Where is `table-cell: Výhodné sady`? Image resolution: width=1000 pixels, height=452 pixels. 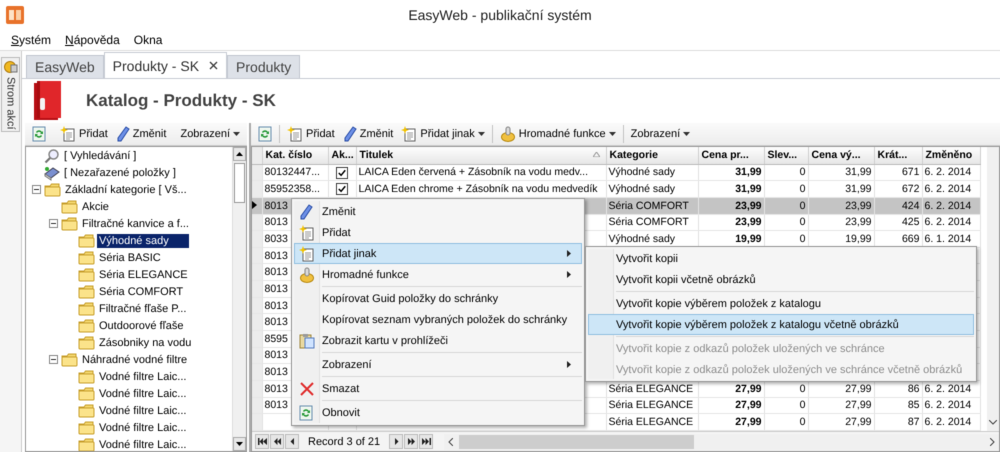
table-cell: Výhodné sady is located at coordinates (642, 238).